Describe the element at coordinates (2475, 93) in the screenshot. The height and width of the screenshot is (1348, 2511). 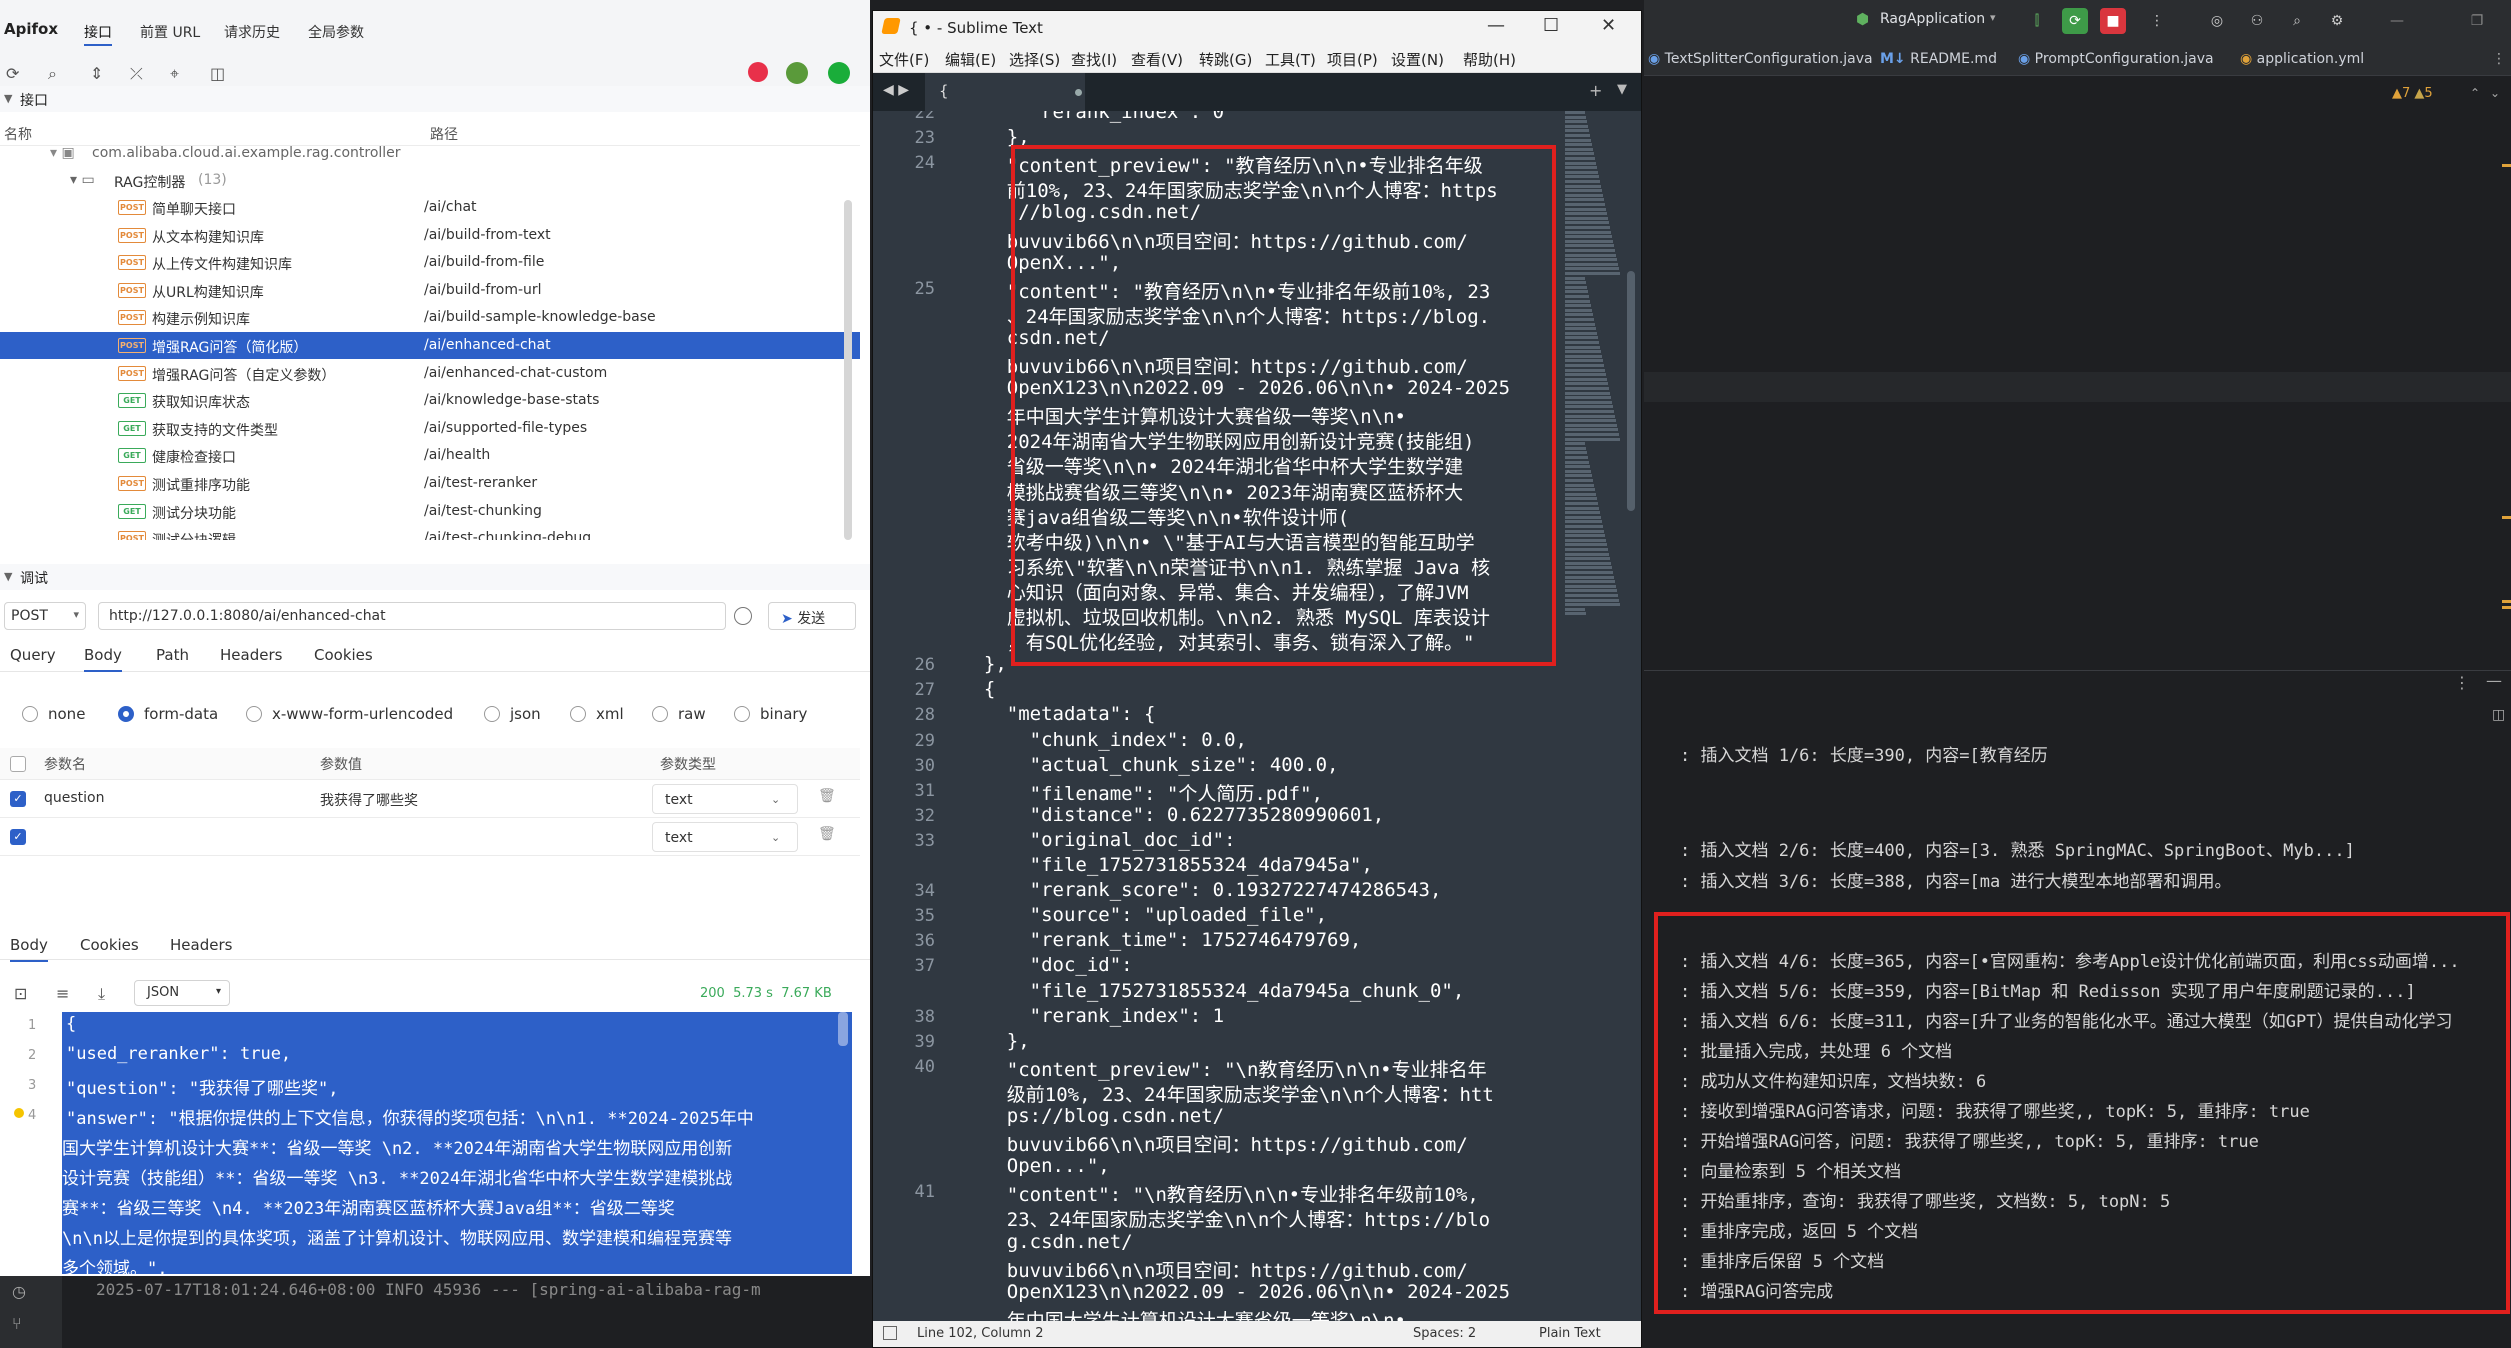
I see `chevron-up-icon: ⌃` at that location.